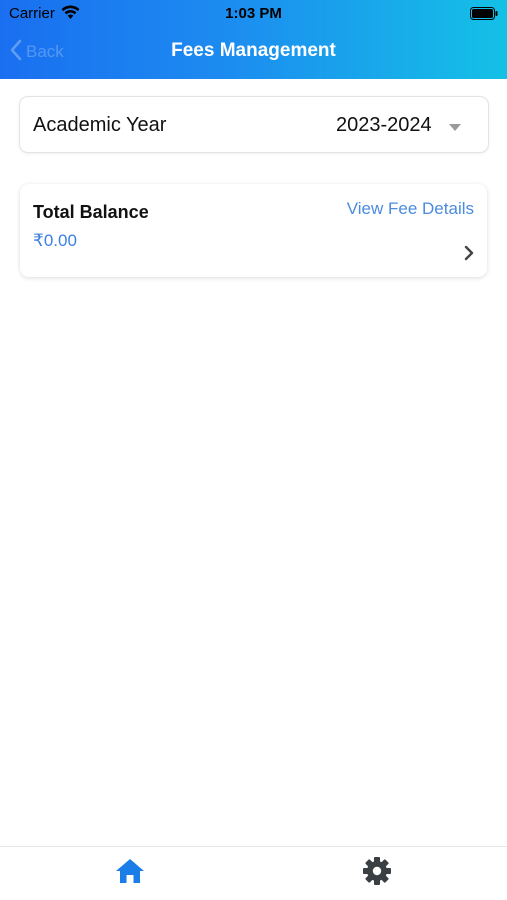  Describe the element at coordinates (254, 124) in the screenshot. I see `academic-year-selector: Academic Year 2023-2024` at that location.